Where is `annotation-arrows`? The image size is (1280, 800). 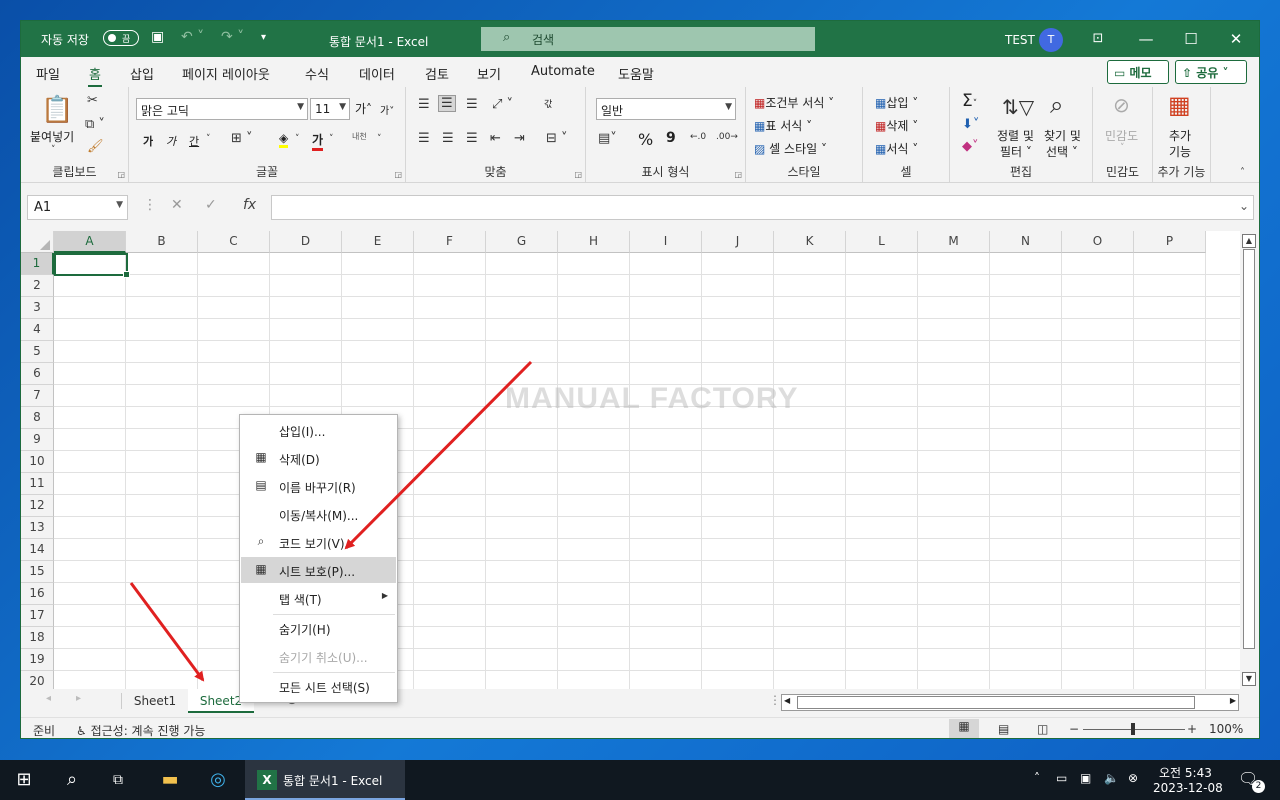
annotation-arrows is located at coordinates (331, 521).